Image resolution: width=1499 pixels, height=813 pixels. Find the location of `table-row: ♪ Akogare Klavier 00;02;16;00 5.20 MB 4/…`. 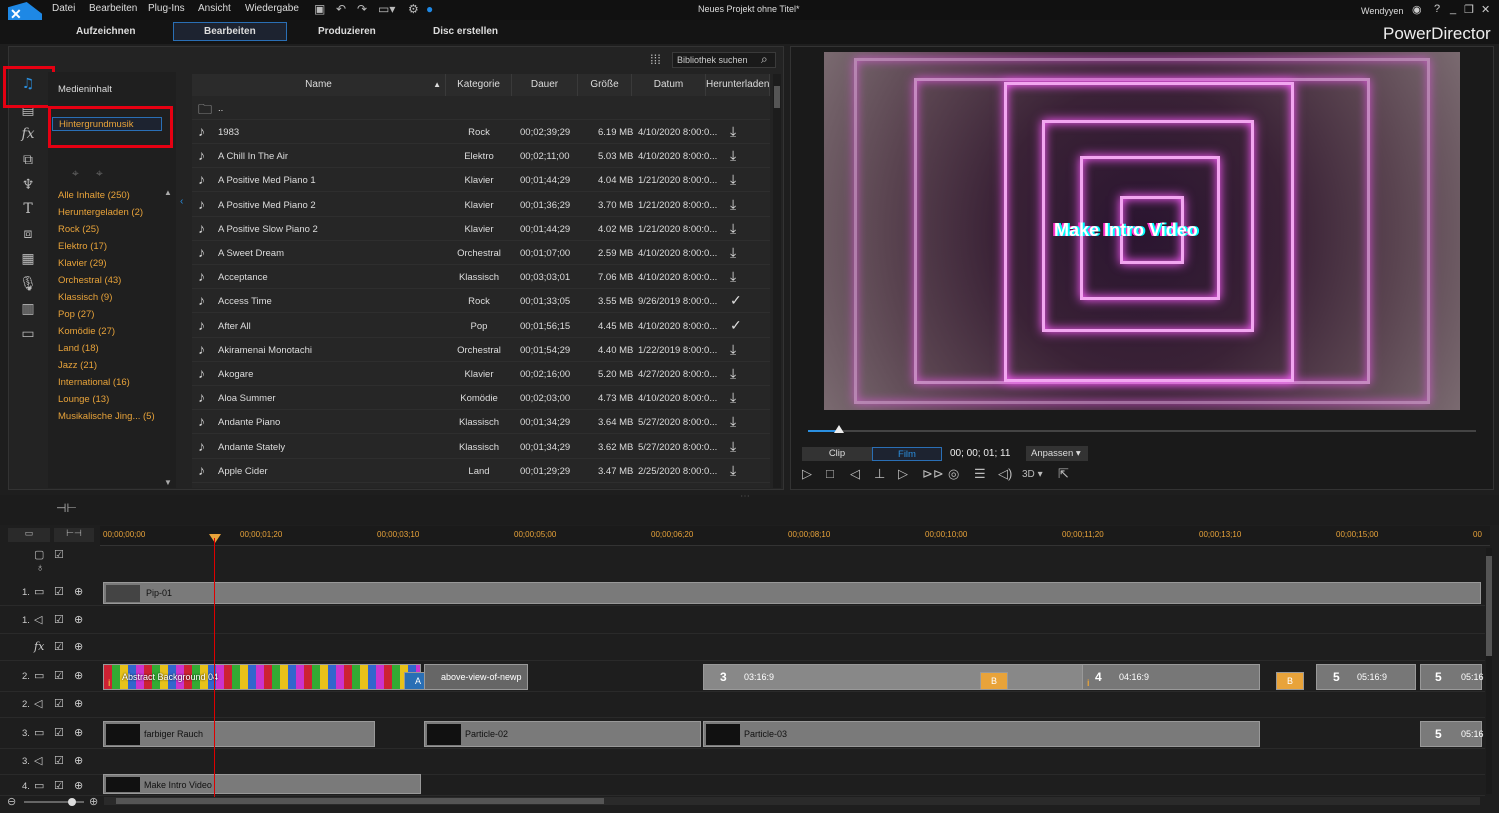

table-row: ♪ Akogare Klavier 00;02;16;00 5.20 MB 4/… is located at coordinates (481, 374).